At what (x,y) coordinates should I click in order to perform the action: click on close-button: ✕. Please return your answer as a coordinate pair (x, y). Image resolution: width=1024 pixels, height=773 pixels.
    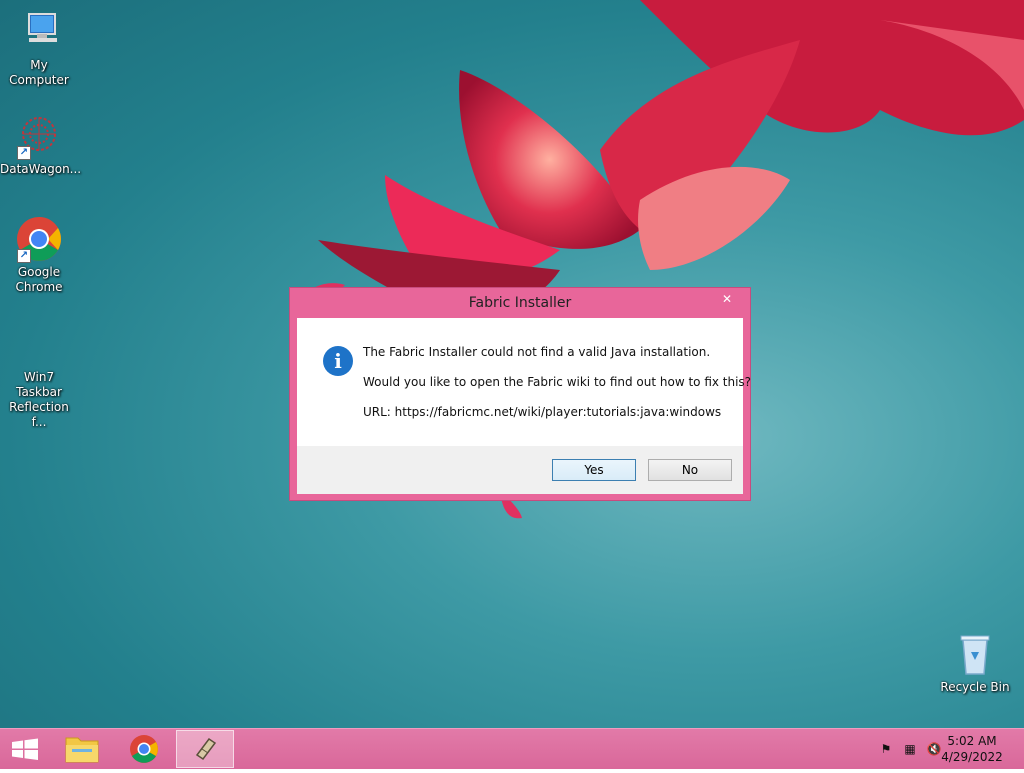
    Looking at the image, I should click on (727, 299).